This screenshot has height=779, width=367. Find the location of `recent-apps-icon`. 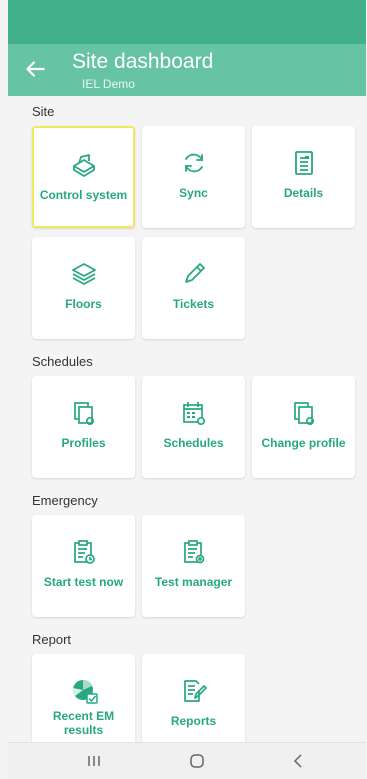

recent-apps-icon is located at coordinates (94, 761).